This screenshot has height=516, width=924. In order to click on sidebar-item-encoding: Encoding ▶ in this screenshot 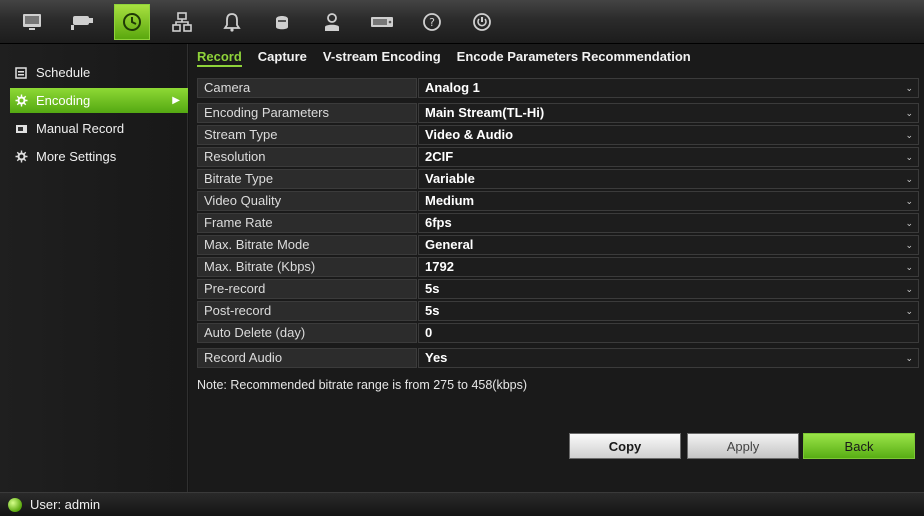, I will do `click(99, 100)`.